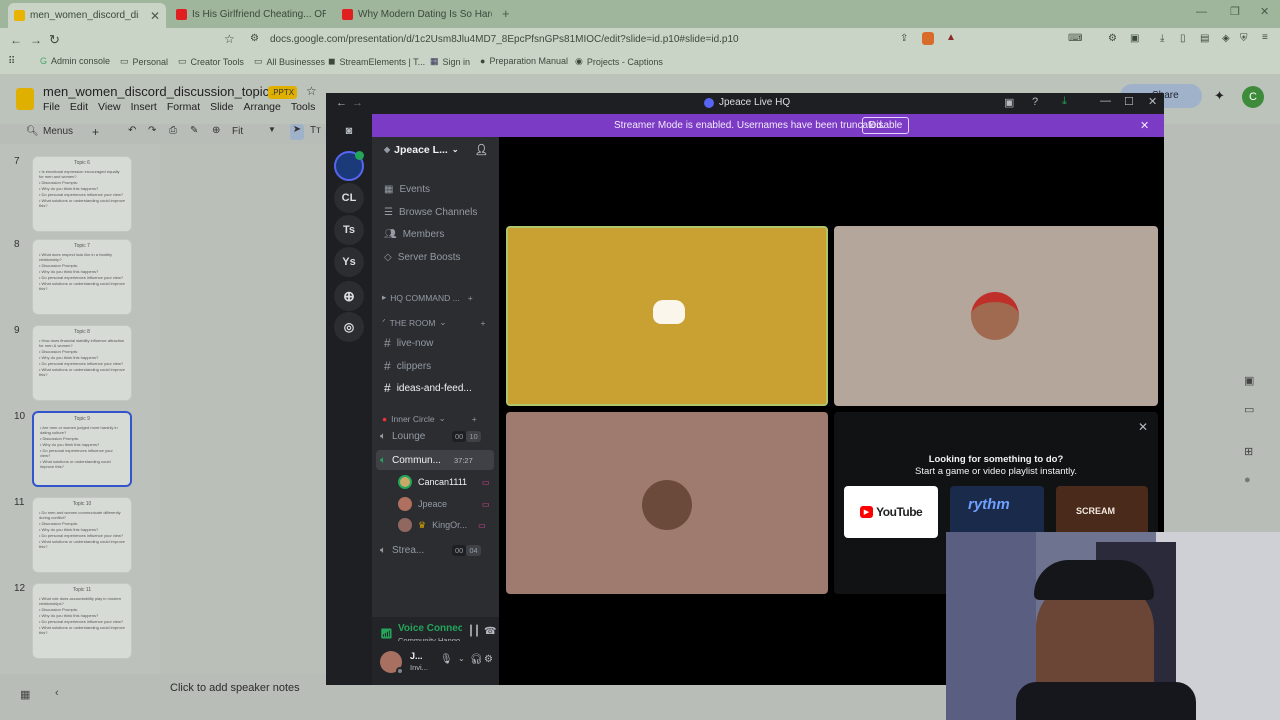 This screenshot has width=1280, height=720. I want to click on bookmark-personal: ▭ Personal, so click(144, 61).